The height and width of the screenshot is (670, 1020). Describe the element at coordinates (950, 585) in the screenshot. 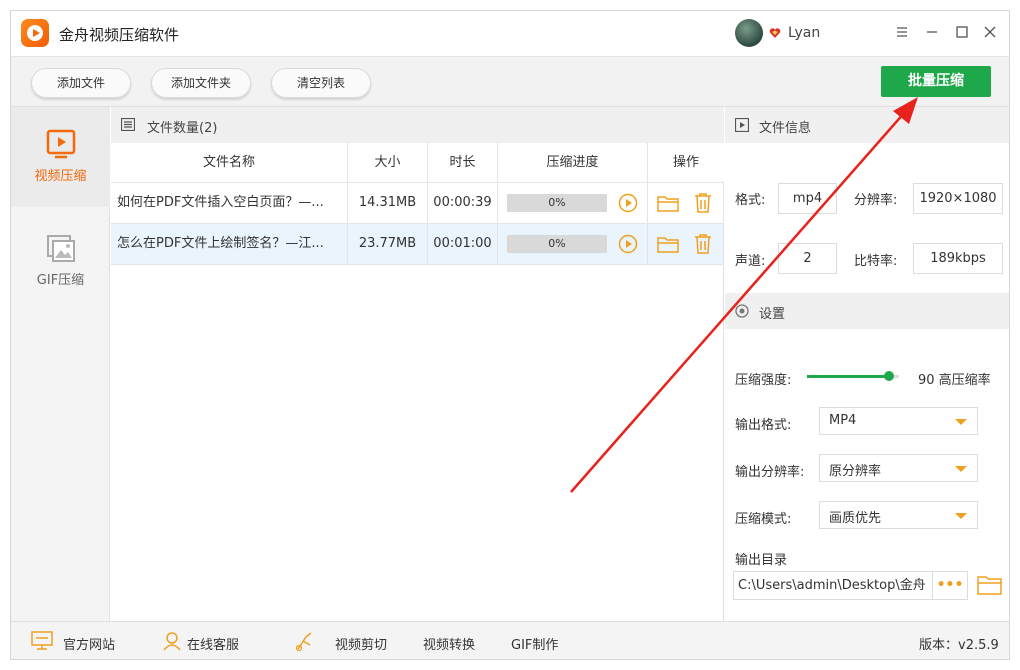

I see `browse-more-button: •••` at that location.